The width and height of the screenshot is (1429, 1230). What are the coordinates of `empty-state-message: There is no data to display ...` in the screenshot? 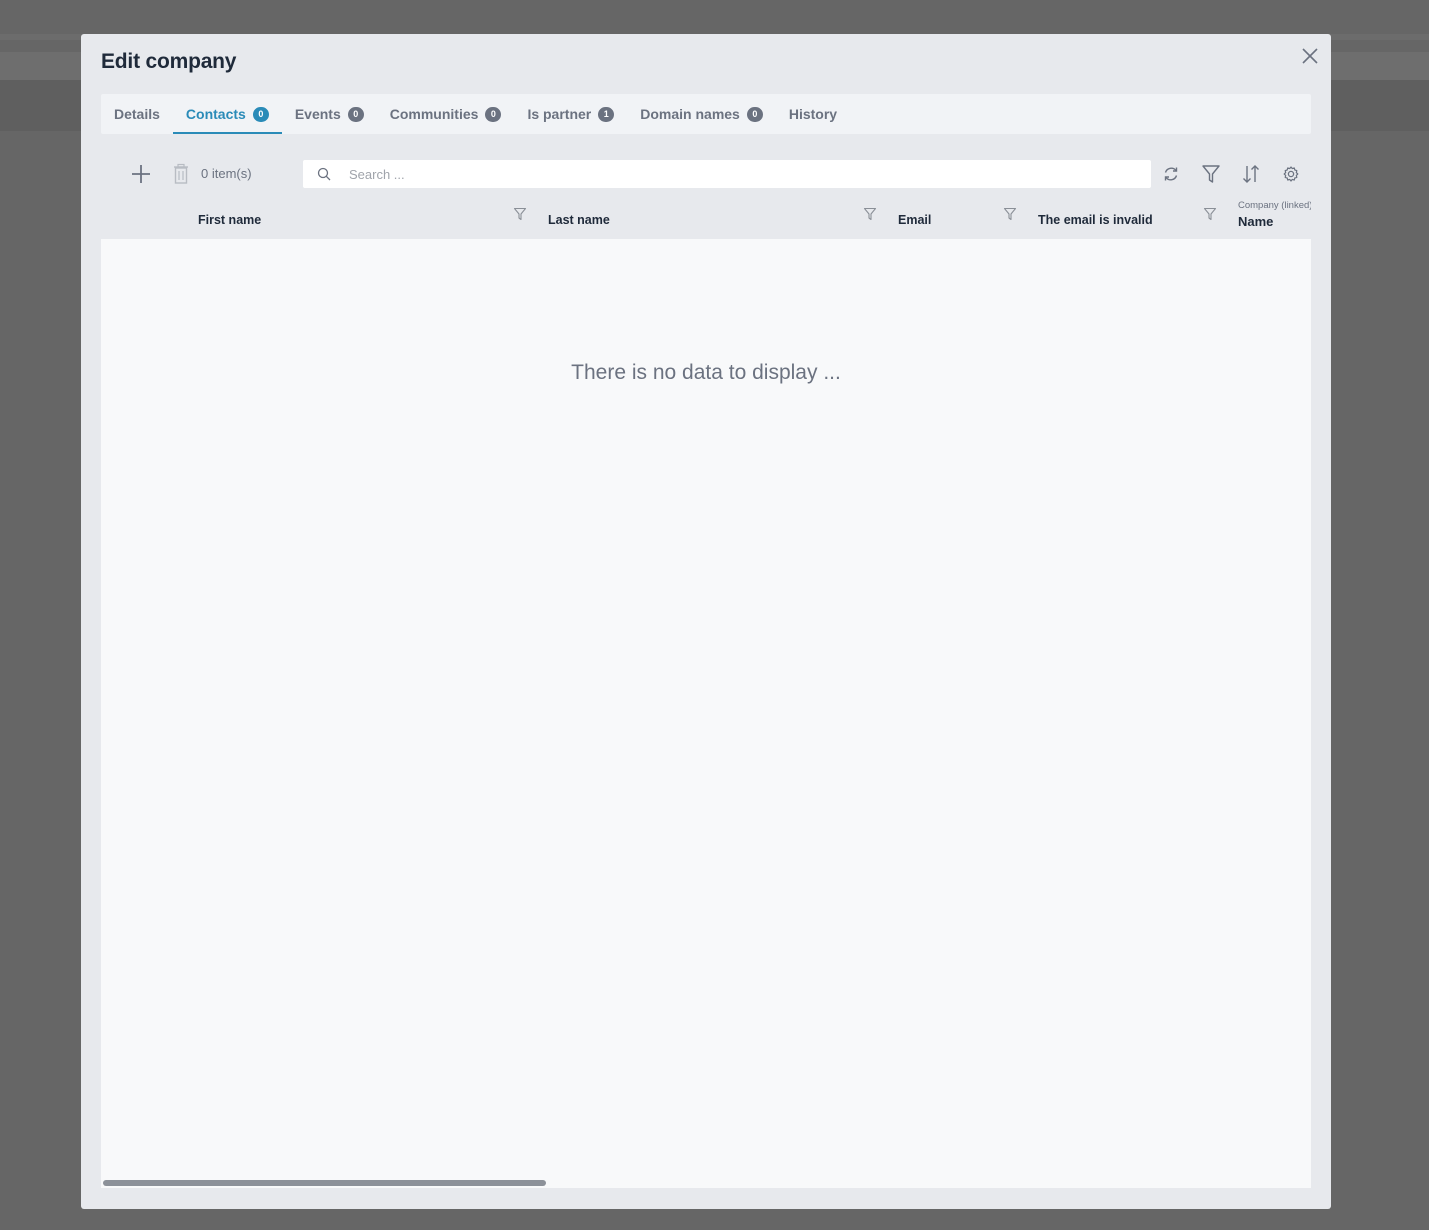 It's located at (706, 372).